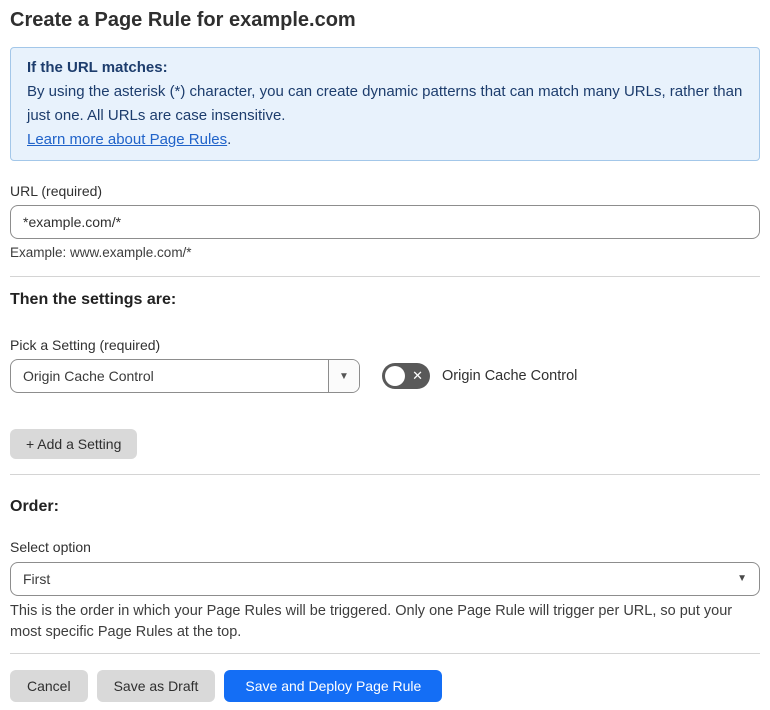  What do you see at coordinates (85, 345) in the screenshot?
I see `pick-setting-label: Pick a Setting (required)` at bounding box center [85, 345].